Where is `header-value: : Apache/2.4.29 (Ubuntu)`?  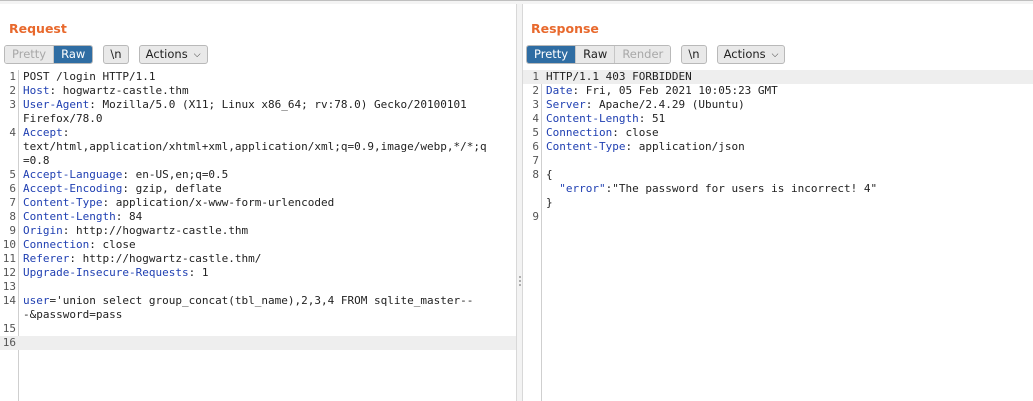 header-value: : Apache/2.4.29 (Ubuntu) is located at coordinates (665, 104).